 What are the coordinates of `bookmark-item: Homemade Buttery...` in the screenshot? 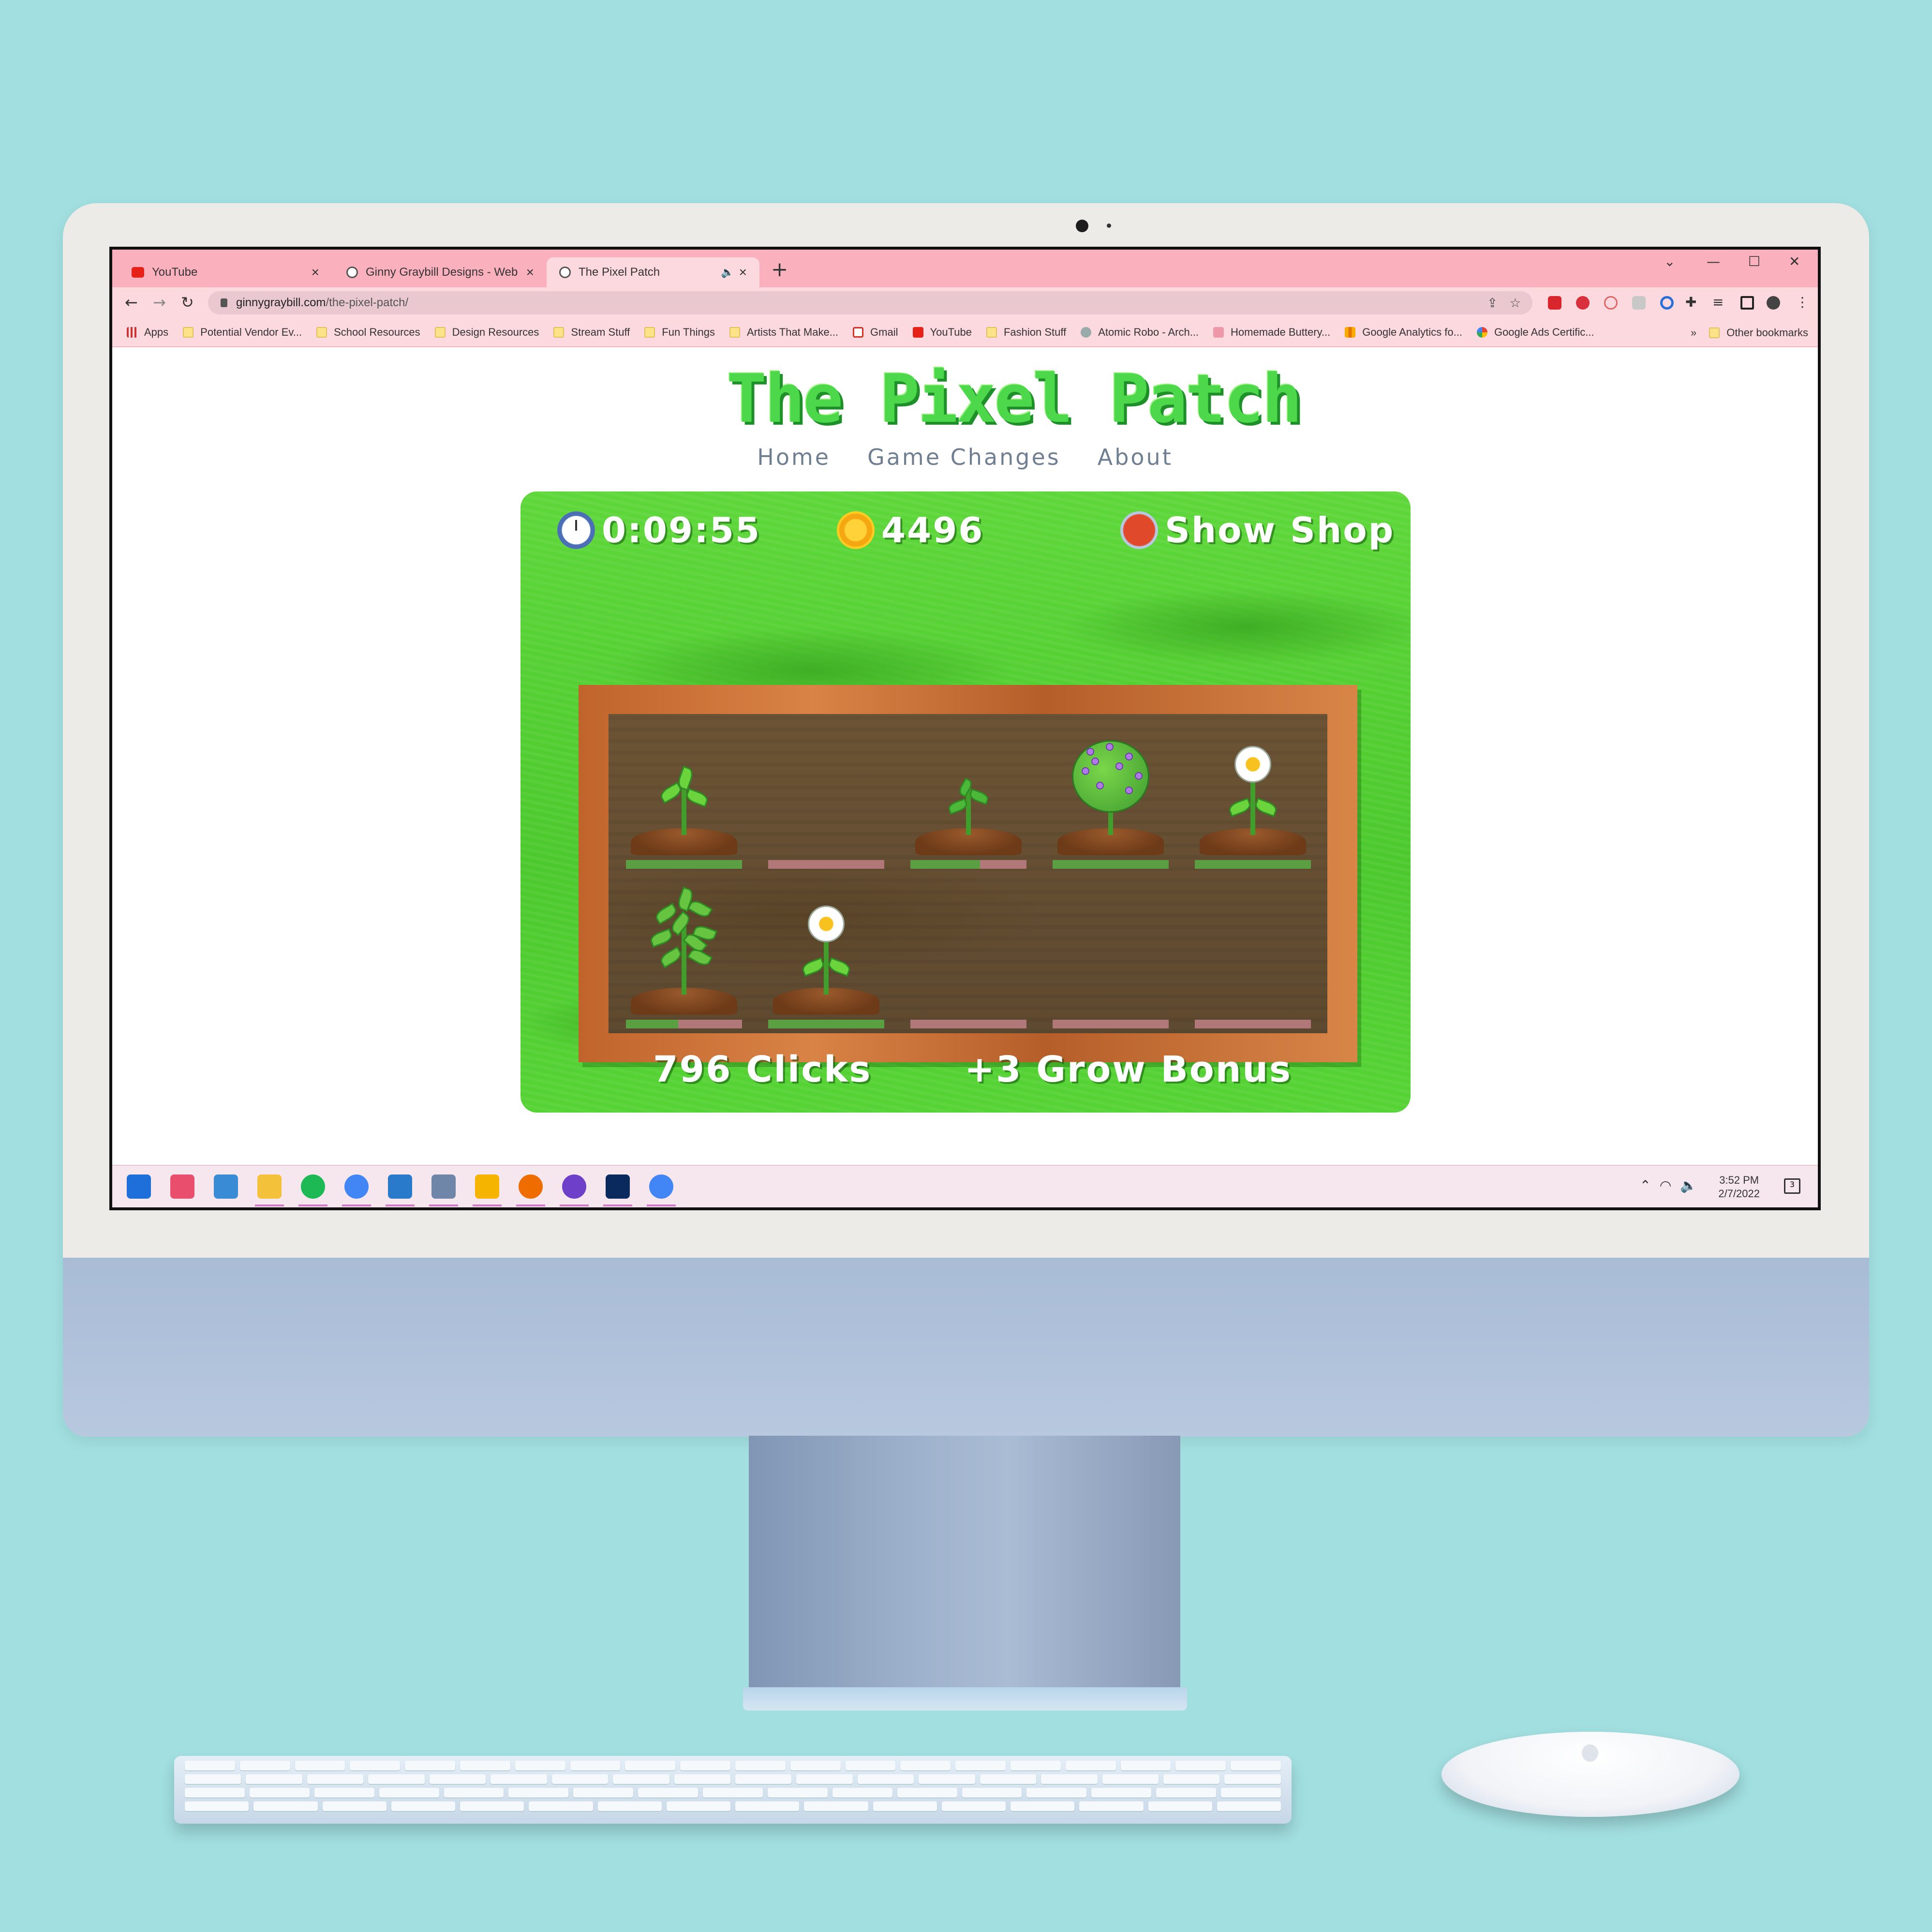 It's located at (1271, 332).